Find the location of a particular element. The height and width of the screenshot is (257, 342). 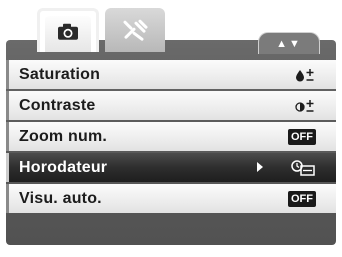

date-stamp-icon is located at coordinates (303, 168).